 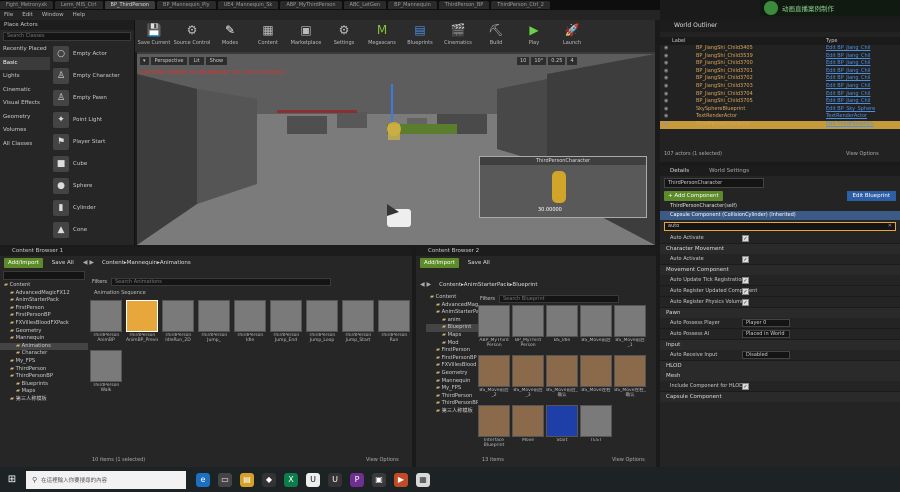 What do you see at coordinates (871, 196) in the screenshot?
I see `edit-blueprint-button: Edit Blueprint` at bounding box center [871, 196].